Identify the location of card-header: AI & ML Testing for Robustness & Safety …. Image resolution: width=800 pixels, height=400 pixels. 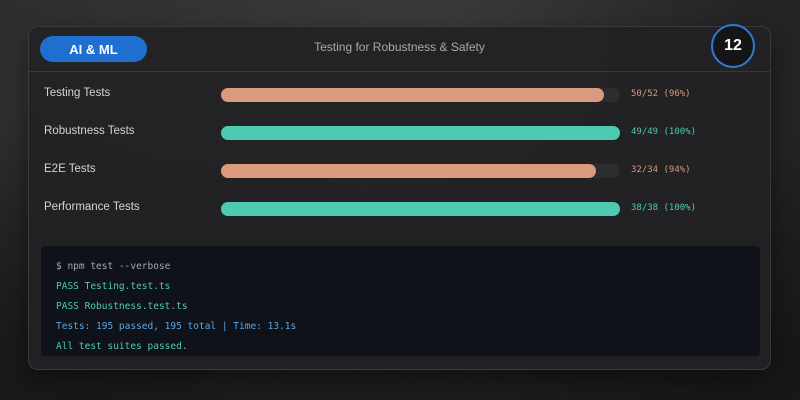
(399, 48).